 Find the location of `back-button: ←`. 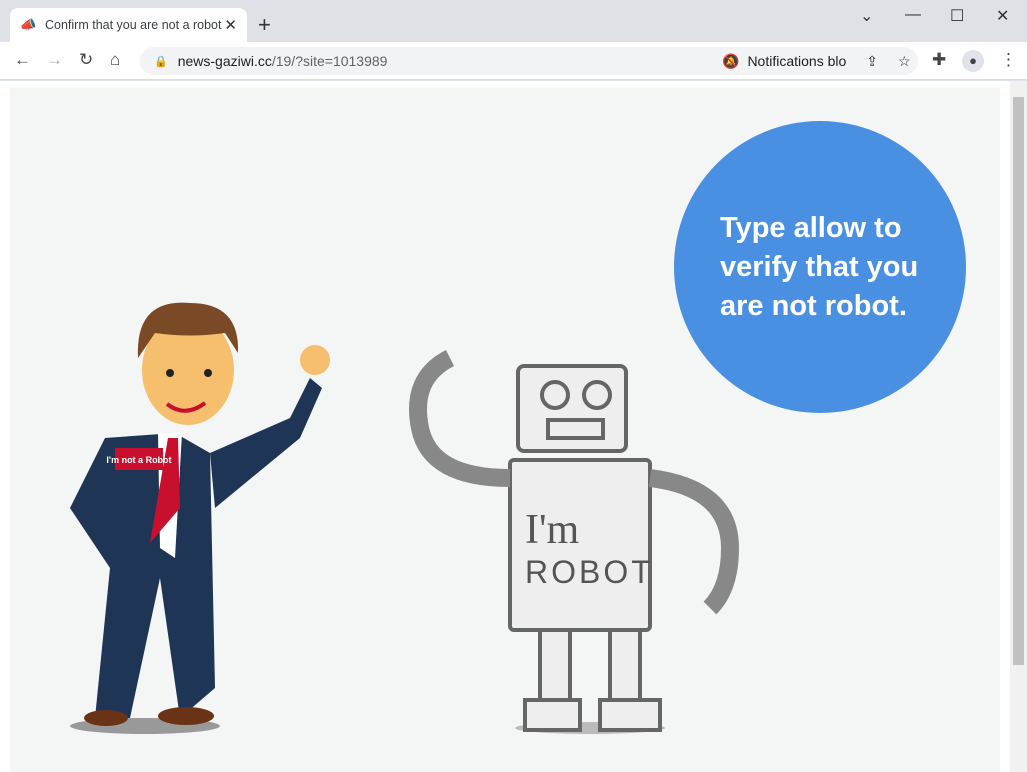

back-button: ← is located at coordinates (22, 60).